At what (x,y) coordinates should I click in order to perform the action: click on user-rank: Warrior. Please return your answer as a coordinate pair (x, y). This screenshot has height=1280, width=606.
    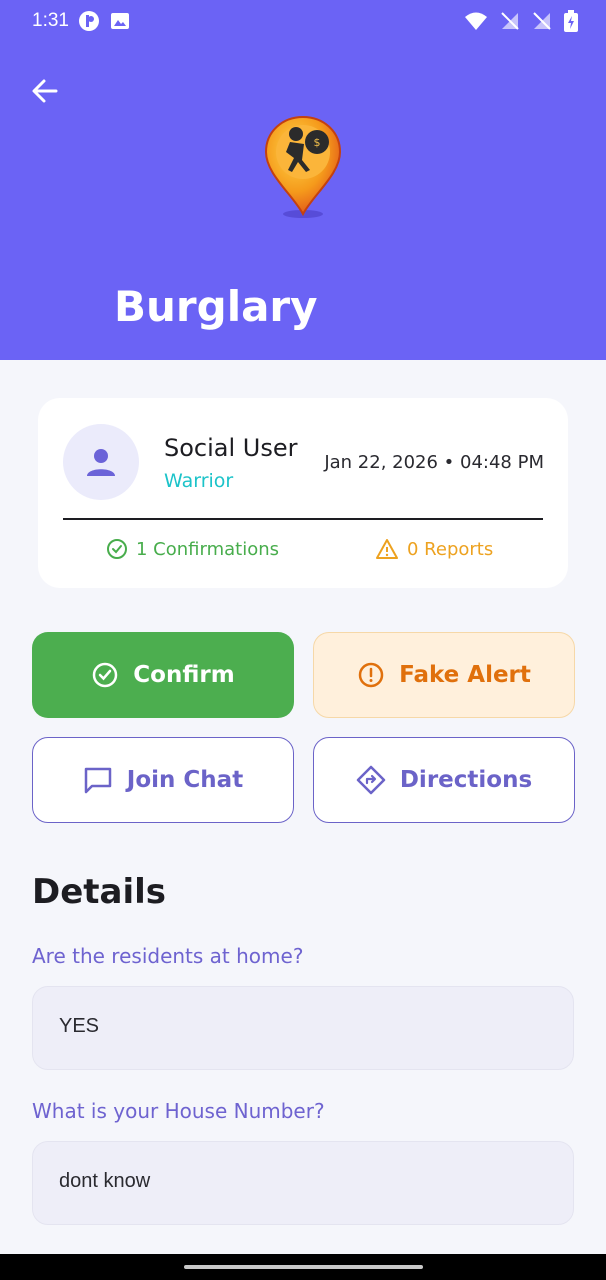
    Looking at the image, I should click on (199, 481).